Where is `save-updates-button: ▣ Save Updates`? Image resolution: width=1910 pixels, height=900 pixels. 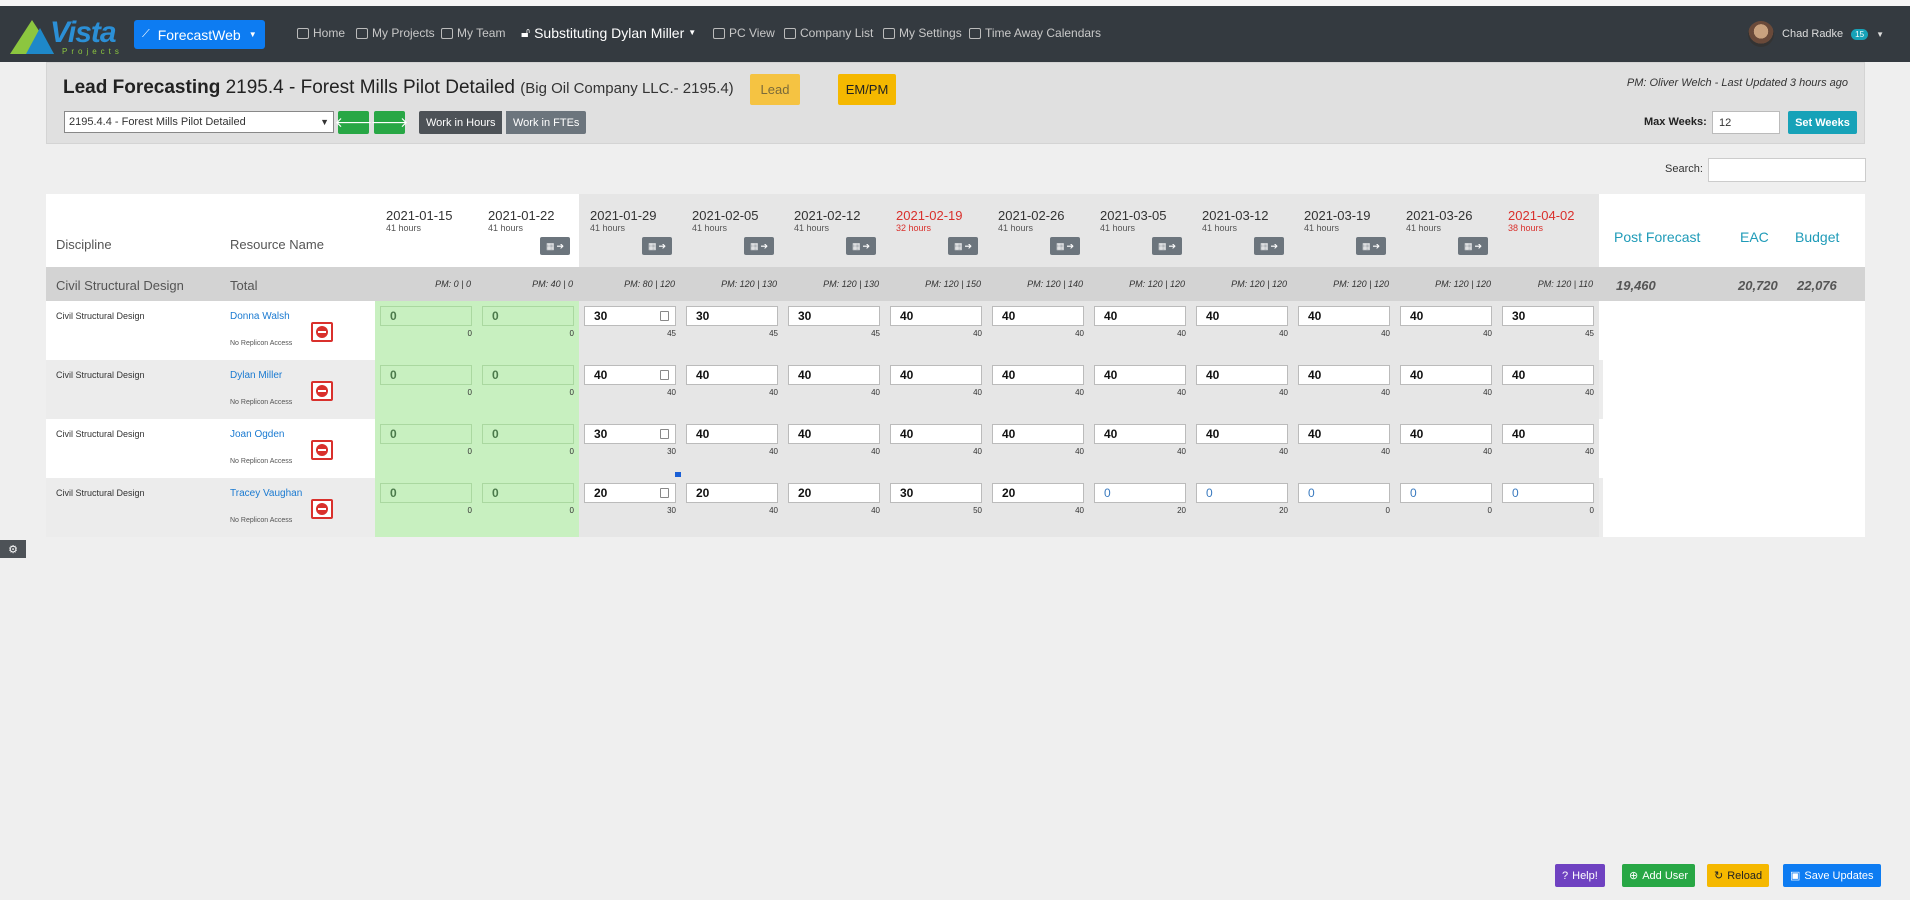 save-updates-button: ▣ Save Updates is located at coordinates (1832, 875).